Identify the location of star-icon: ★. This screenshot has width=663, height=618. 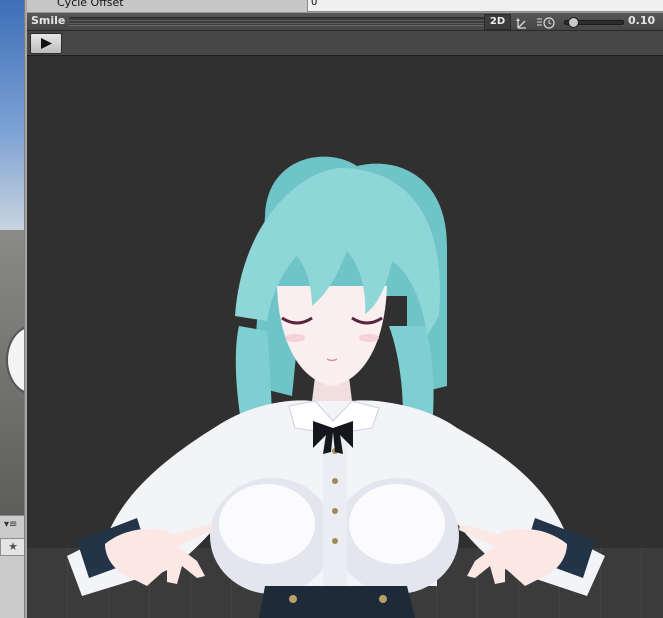
(12, 547).